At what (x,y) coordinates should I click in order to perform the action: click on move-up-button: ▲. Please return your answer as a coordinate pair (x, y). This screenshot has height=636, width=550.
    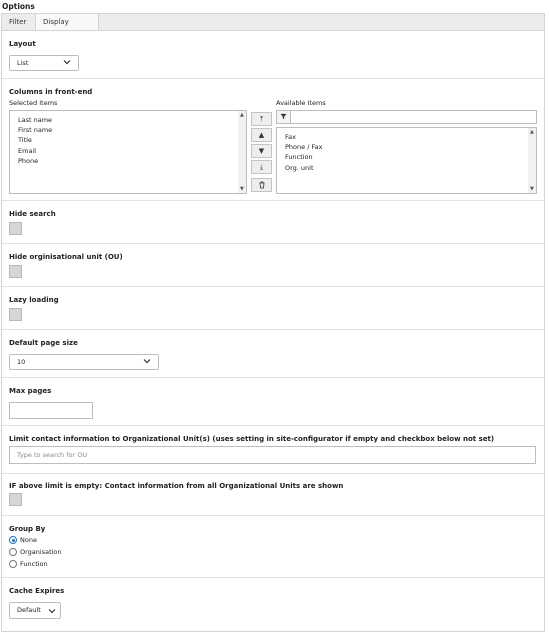
    Looking at the image, I should click on (261, 135).